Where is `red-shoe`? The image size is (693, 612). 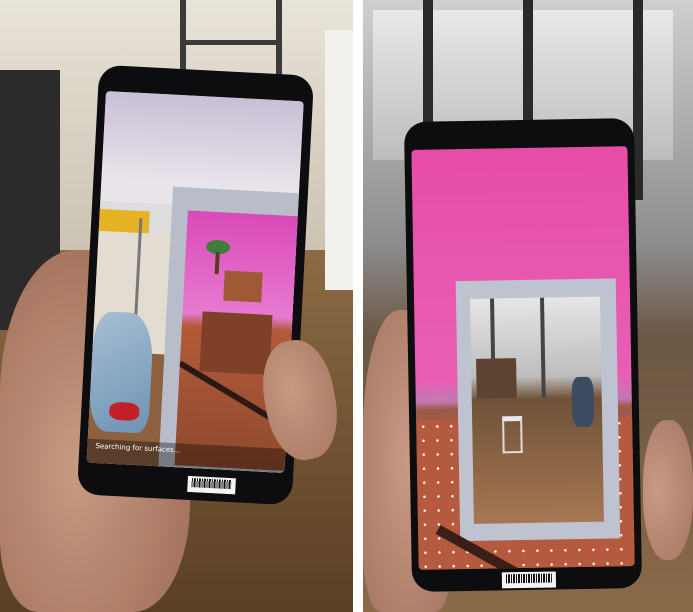 red-shoe is located at coordinates (124, 411).